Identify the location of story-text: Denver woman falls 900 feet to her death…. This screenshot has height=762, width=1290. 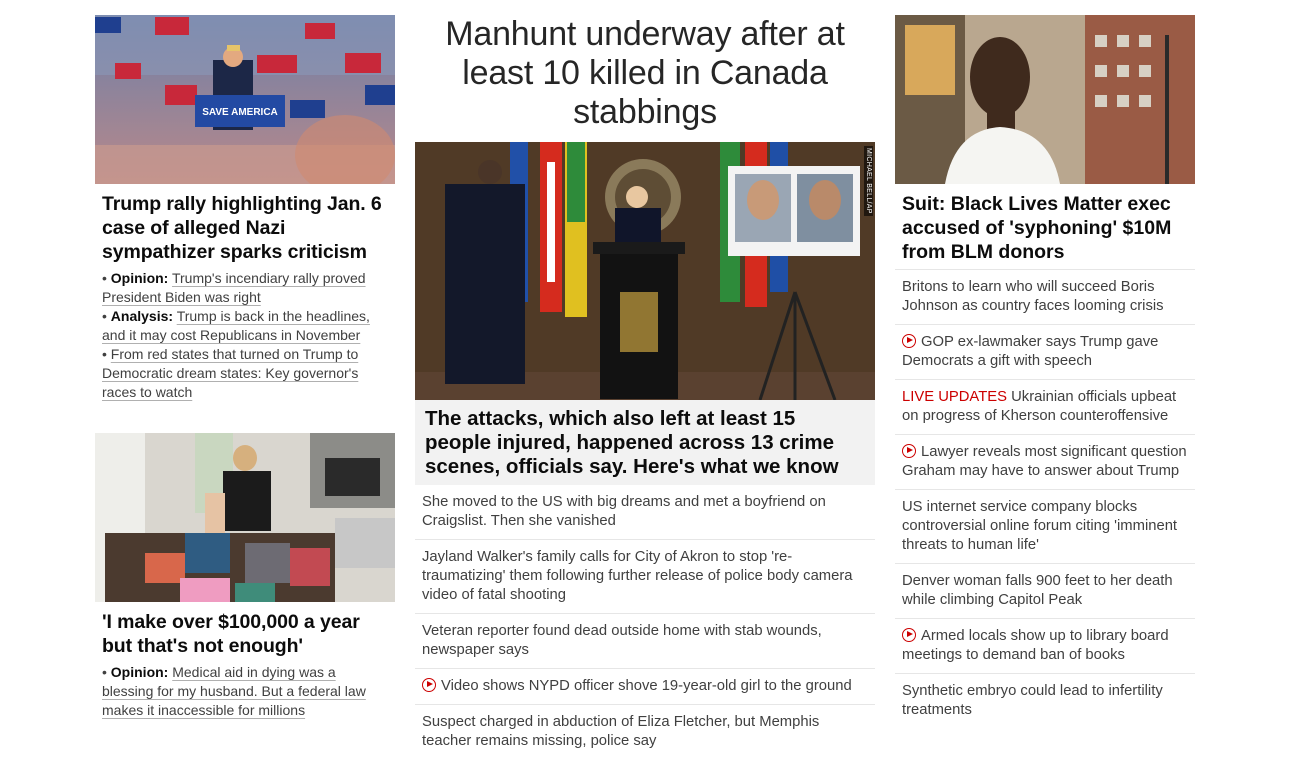
(1037, 590).